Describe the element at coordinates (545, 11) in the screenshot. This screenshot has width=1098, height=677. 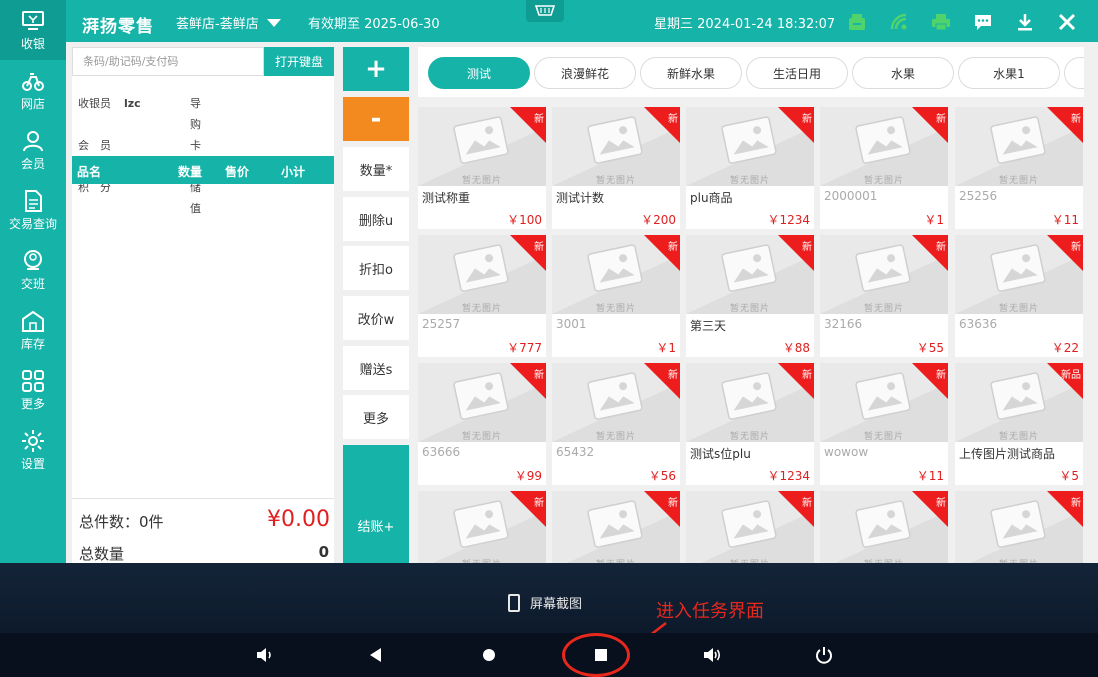
I see `pull-down-tab` at that location.